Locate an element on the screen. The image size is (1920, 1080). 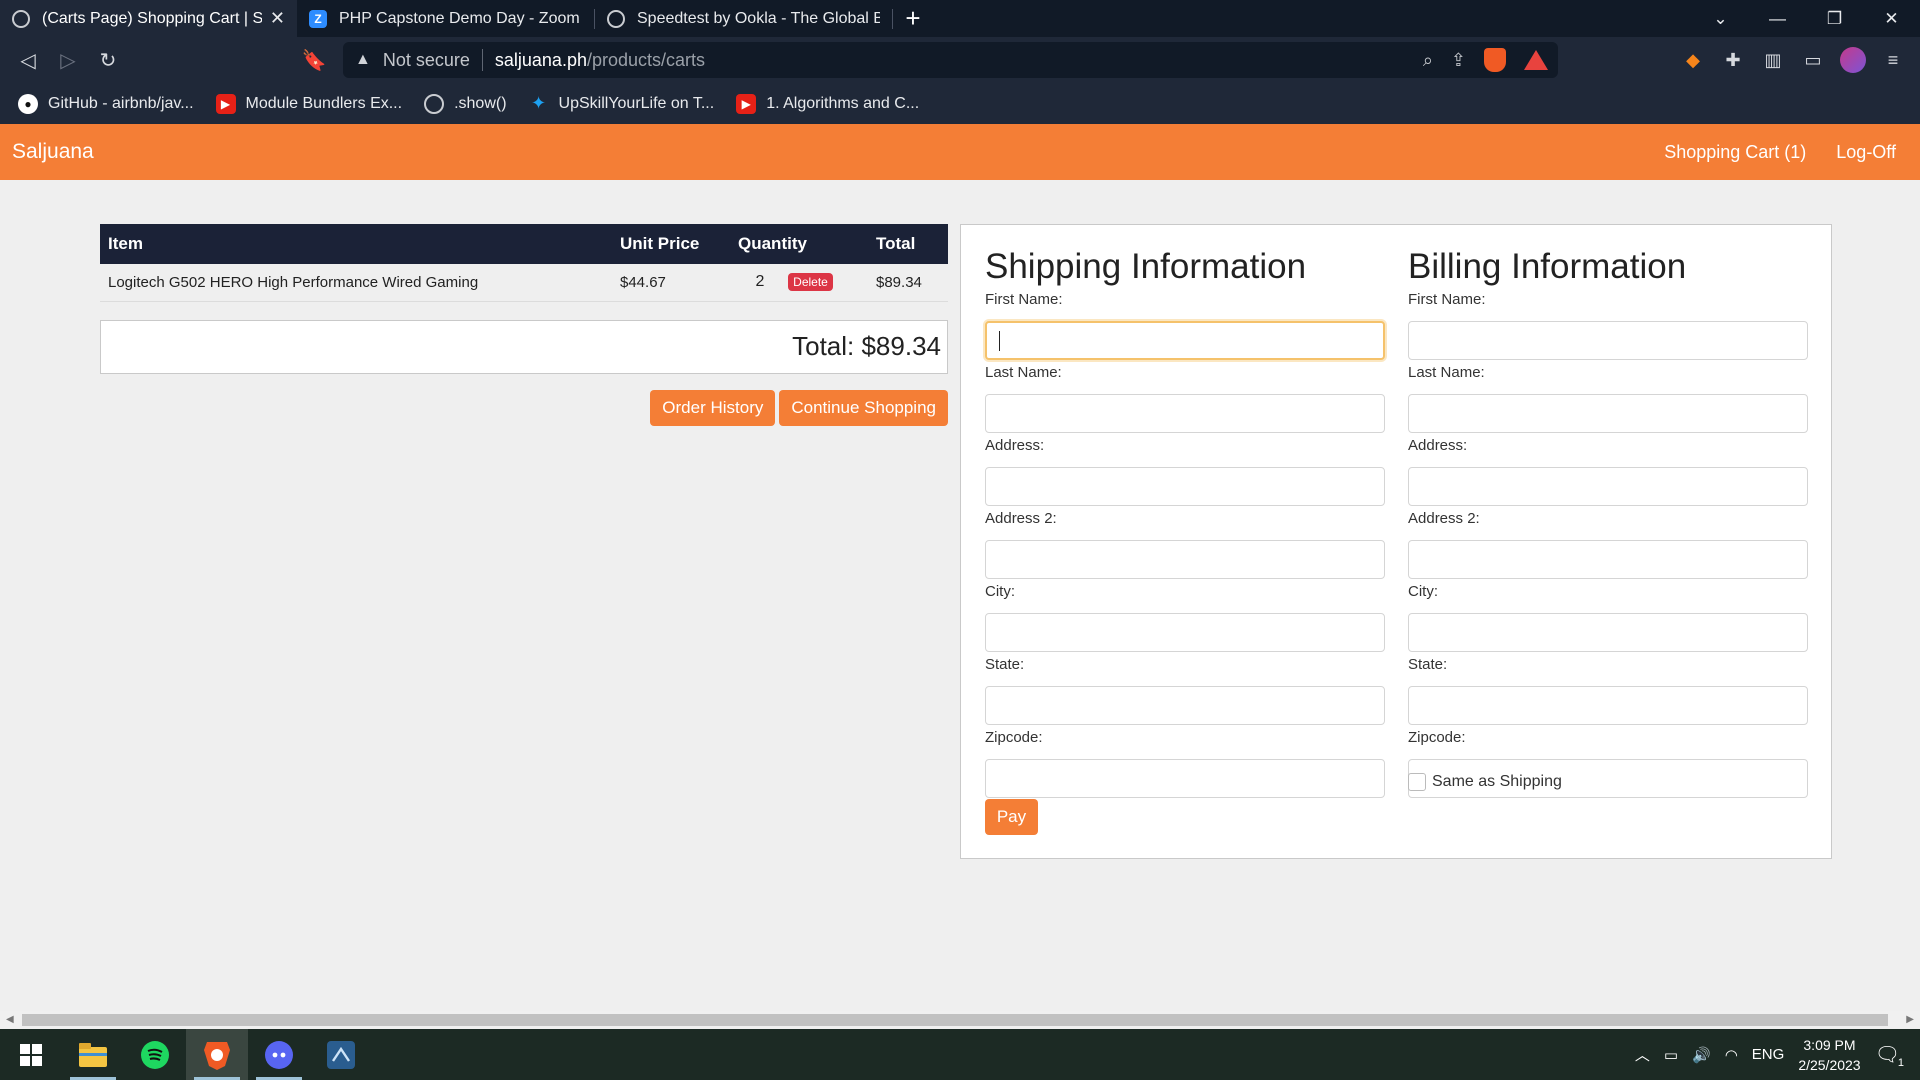
globe-icon is located at coordinates (21, 18).